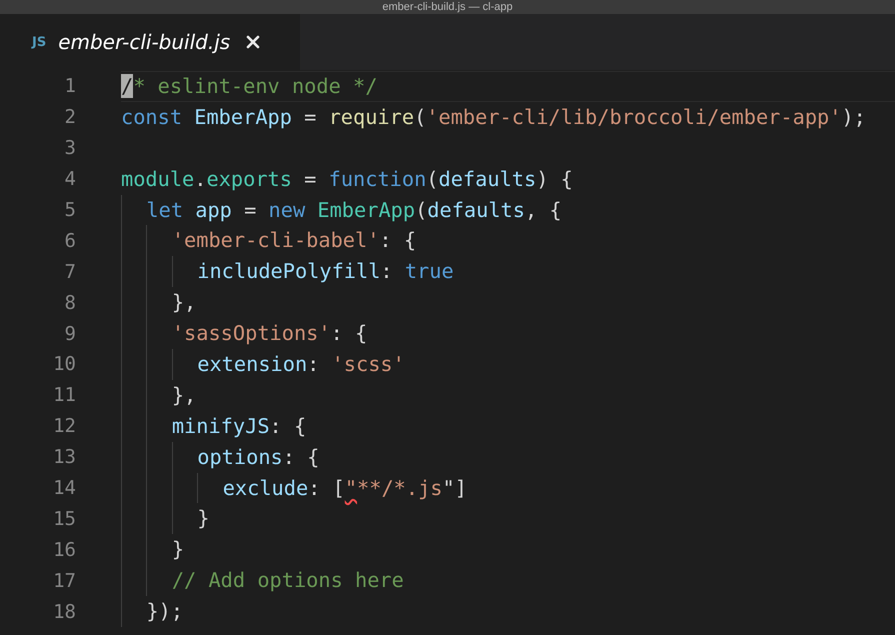 The image size is (895, 635). I want to click on close-icon, so click(253, 42).